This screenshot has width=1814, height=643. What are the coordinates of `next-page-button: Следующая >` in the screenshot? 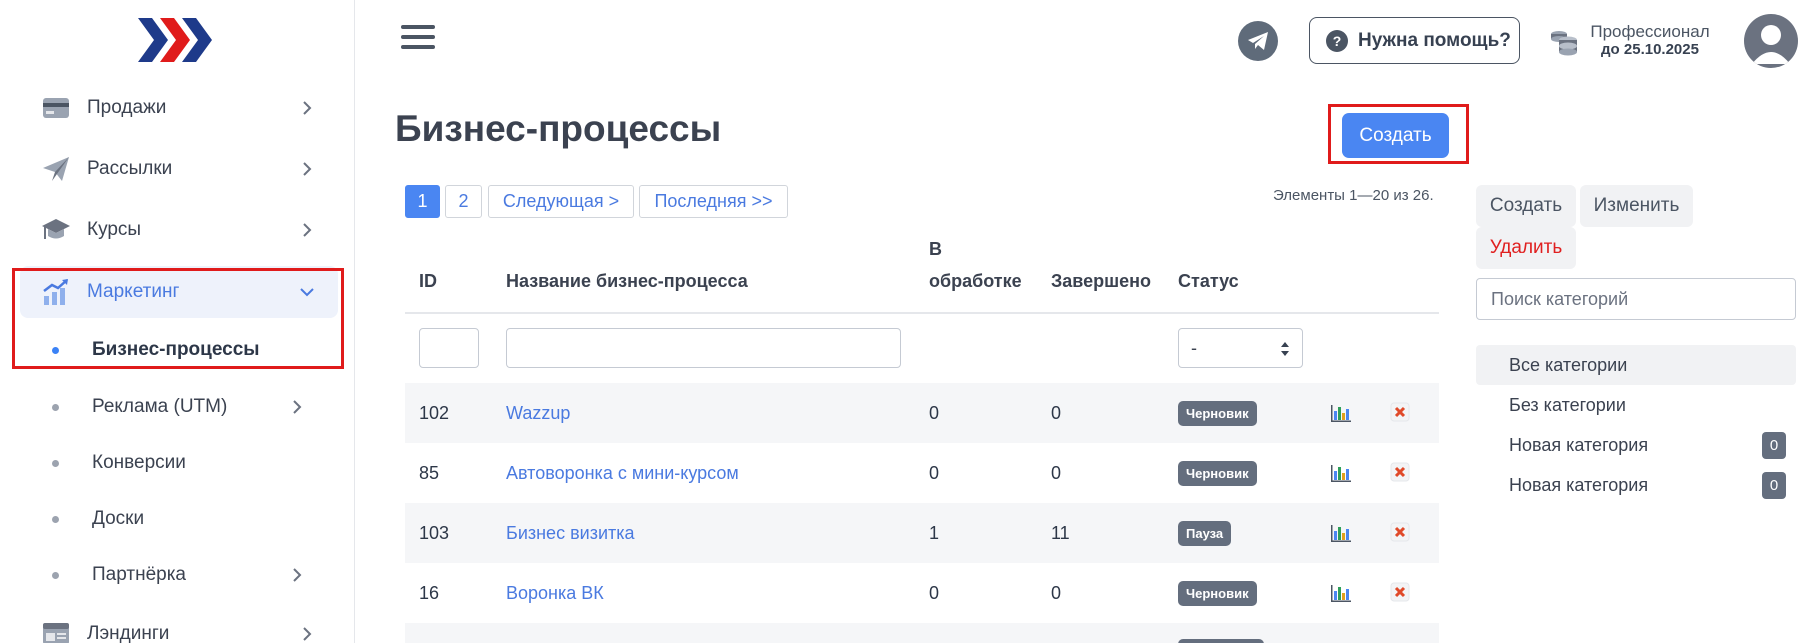 It's located at (561, 201).